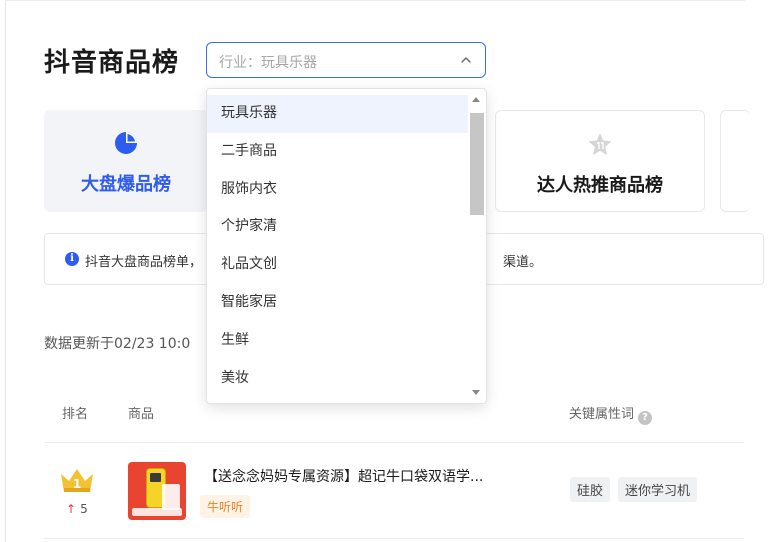 This screenshot has height=542, width=768. What do you see at coordinates (157, 491) in the screenshot?
I see `product-thumbnail` at bounding box center [157, 491].